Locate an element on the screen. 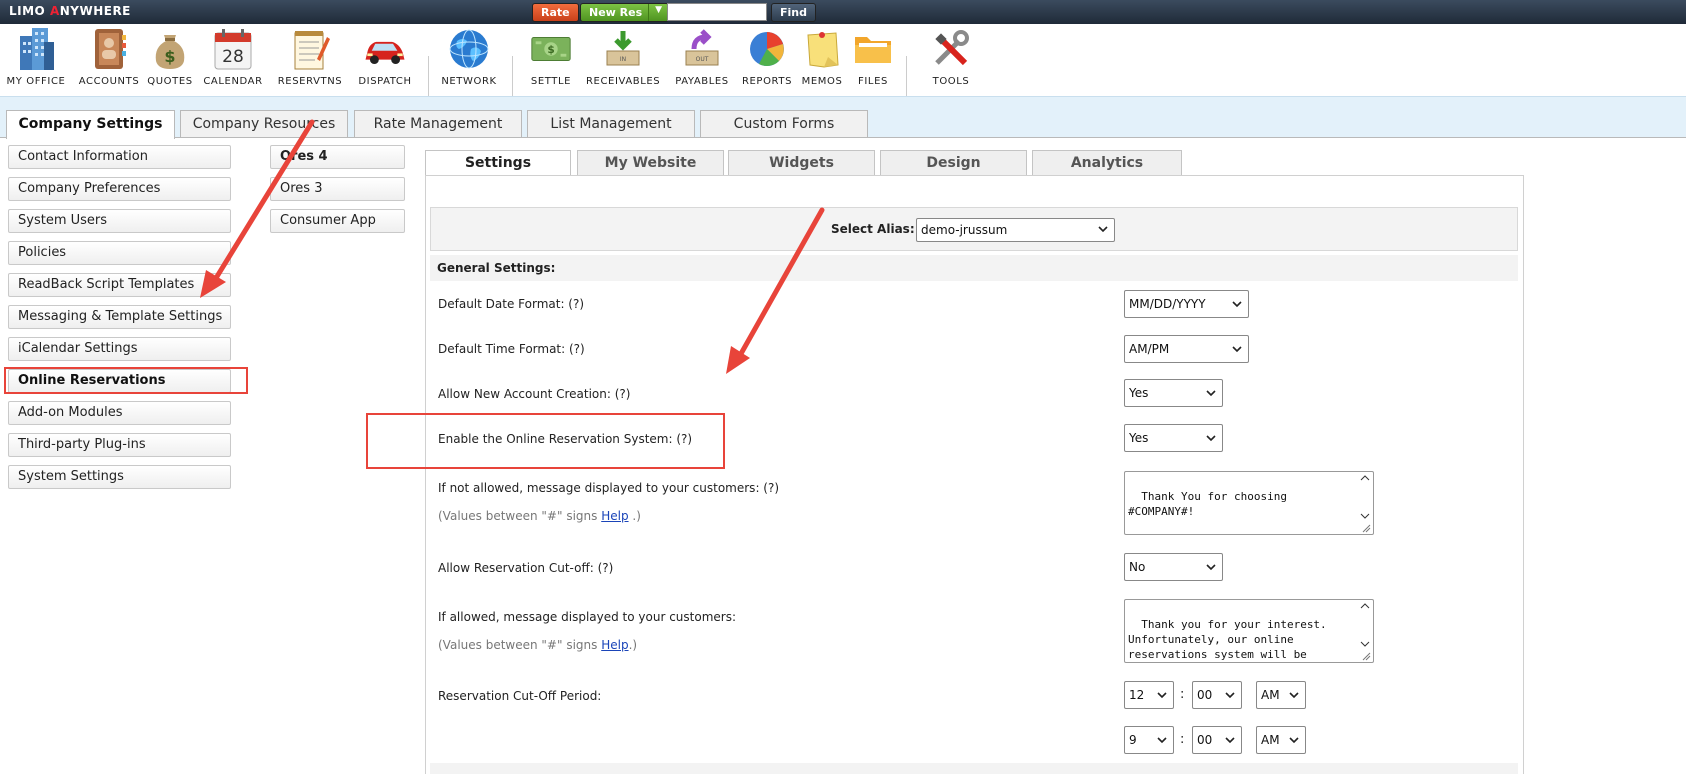  enable-ores-select: Yes is located at coordinates (1173, 438).